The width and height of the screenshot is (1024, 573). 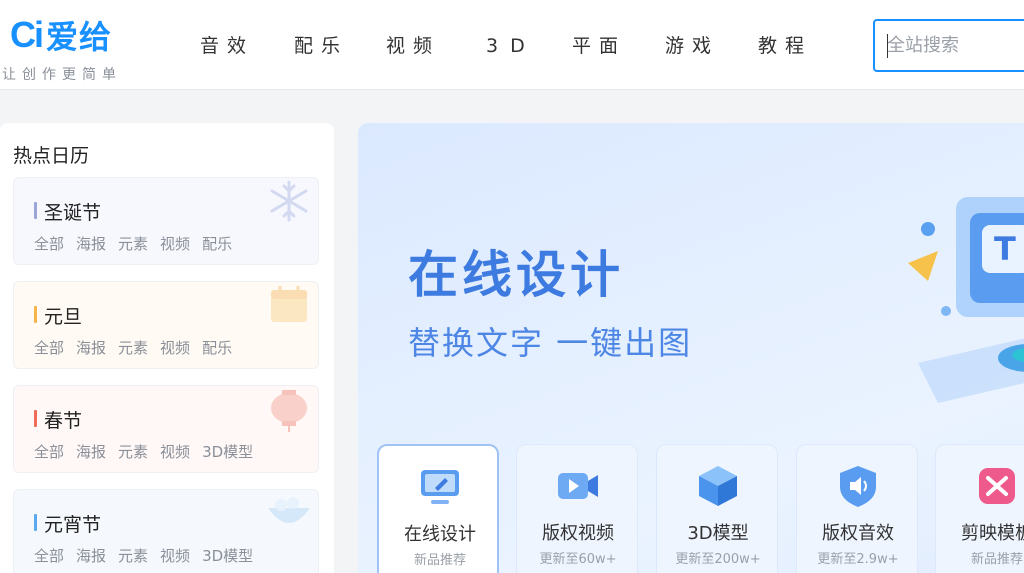 I want to click on logo-mark: Ci 爱给, so click(x=61, y=35).